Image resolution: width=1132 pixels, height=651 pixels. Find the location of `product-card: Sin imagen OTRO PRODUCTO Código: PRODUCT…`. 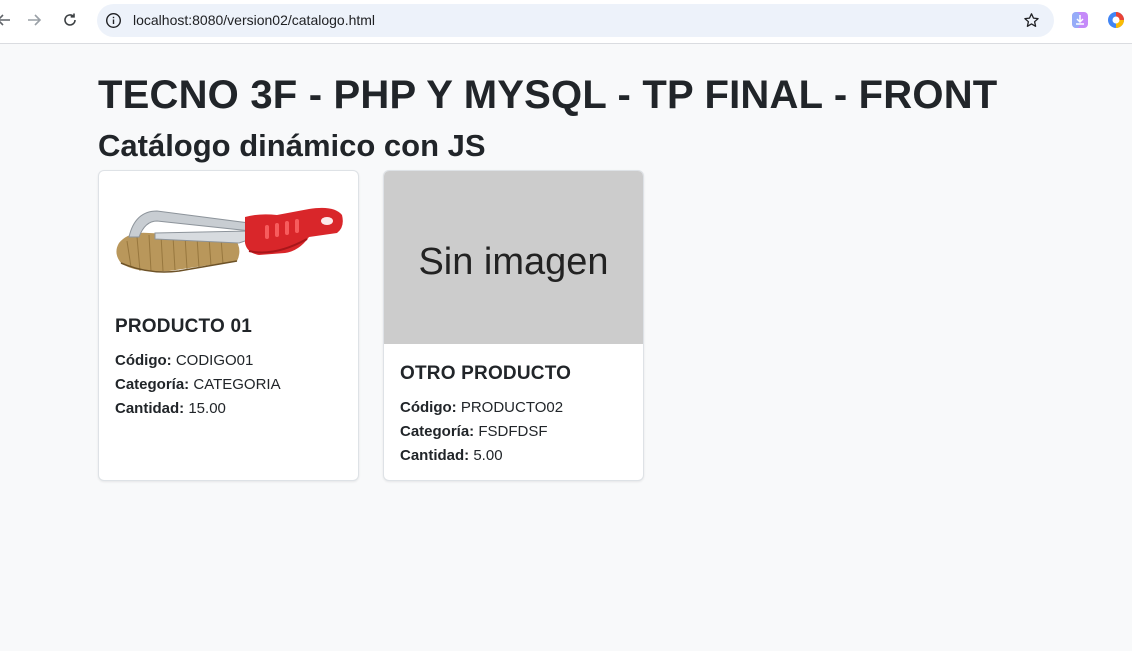

product-card: Sin imagen OTRO PRODUCTO Código: PRODUCT… is located at coordinates (513, 325).